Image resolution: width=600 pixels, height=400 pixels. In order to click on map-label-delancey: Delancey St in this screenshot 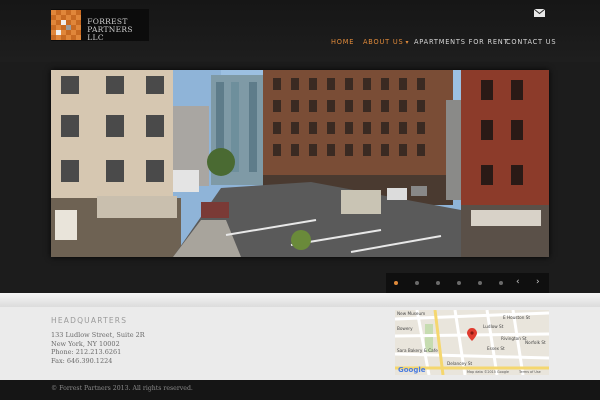, I will do `click(460, 363)`.